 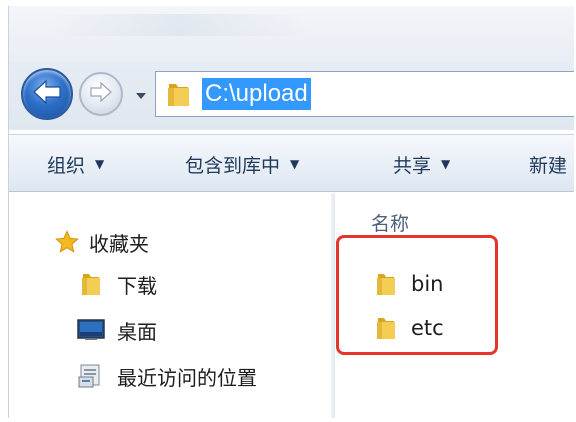 I want to click on star-icon, so click(x=67, y=242).